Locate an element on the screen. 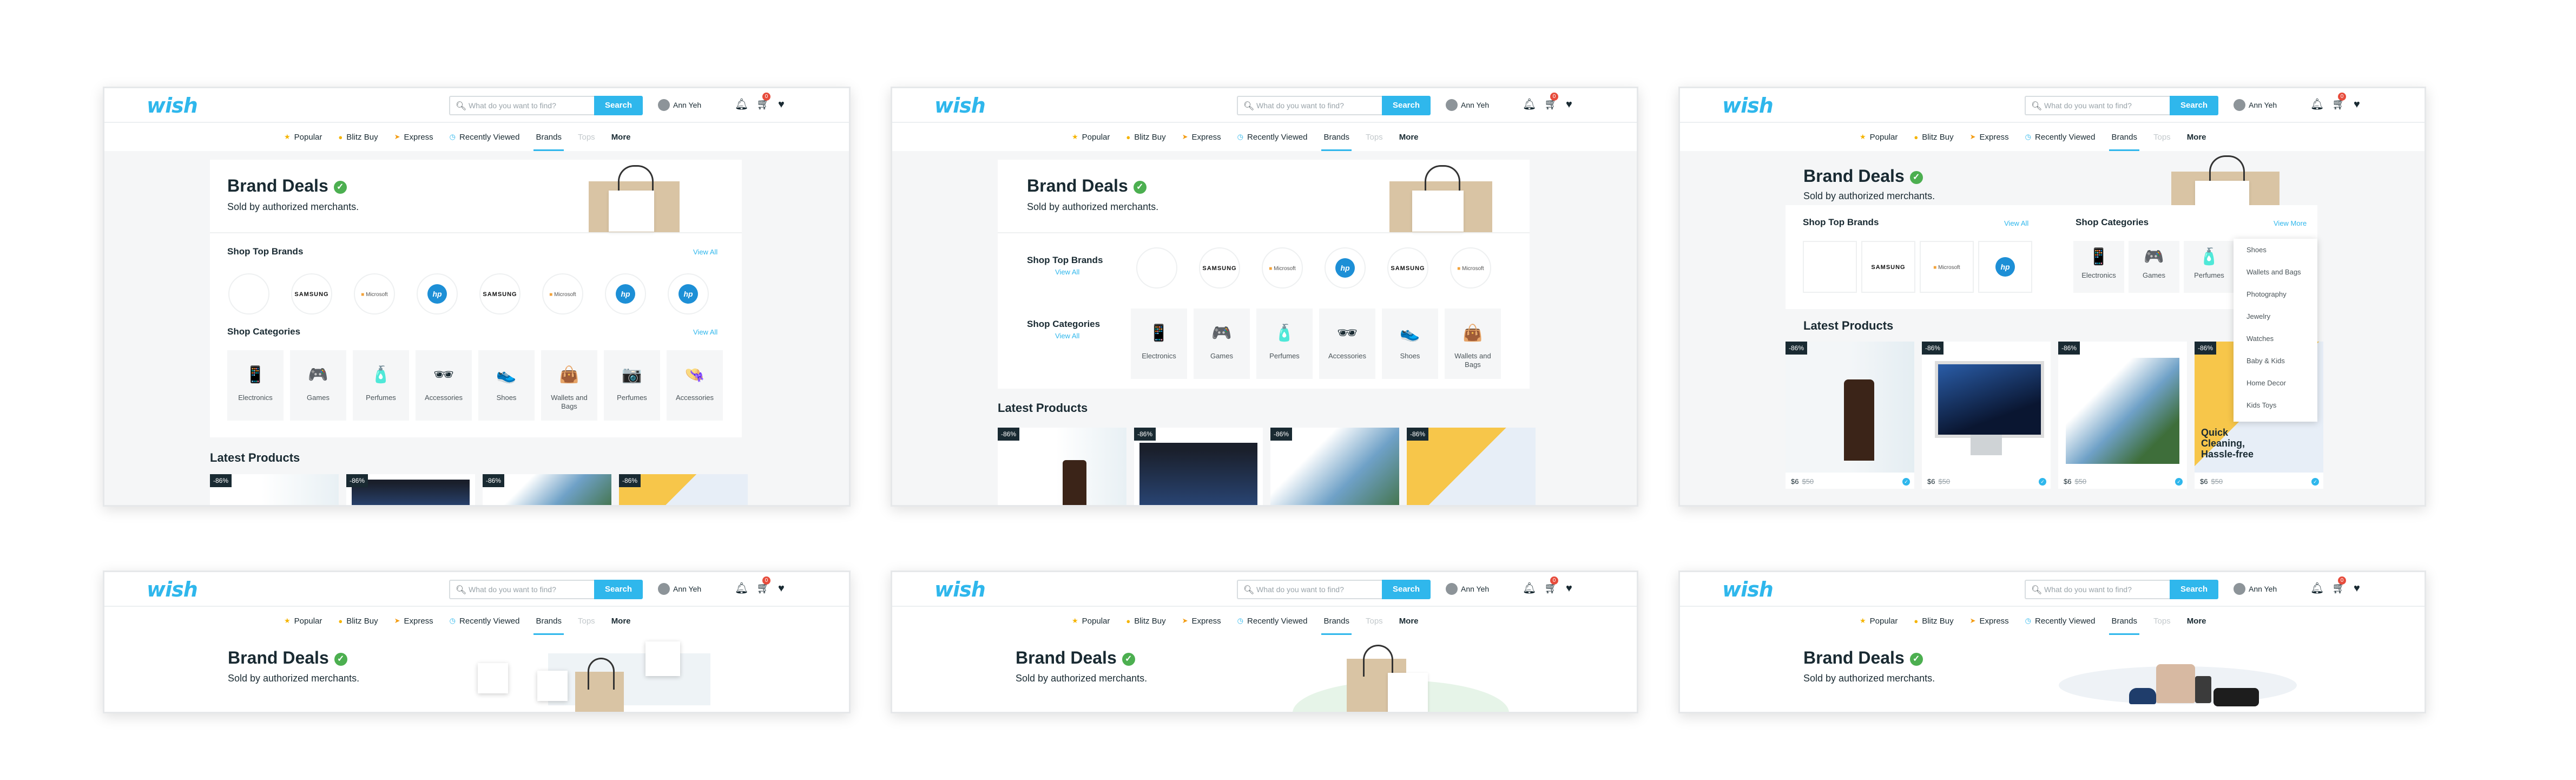  dropdown-item: Watches is located at coordinates (2275, 338).